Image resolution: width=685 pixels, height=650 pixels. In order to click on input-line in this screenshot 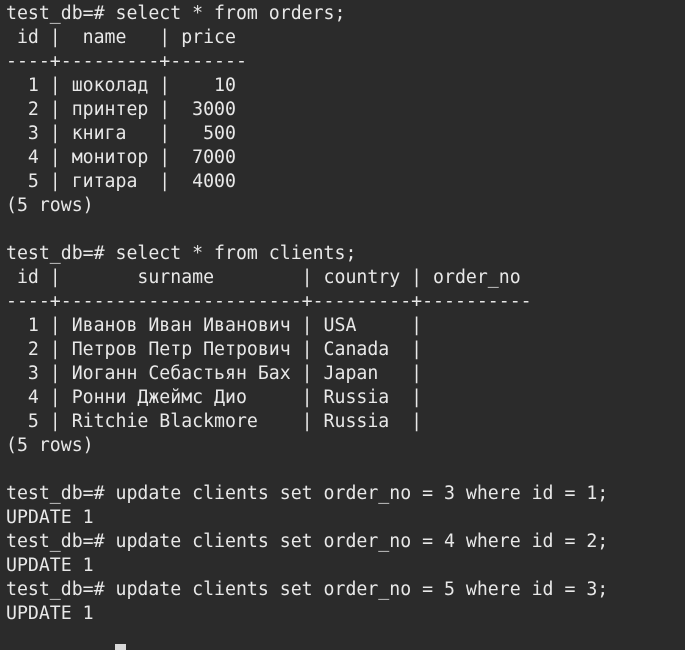, I will do `click(345, 638)`.